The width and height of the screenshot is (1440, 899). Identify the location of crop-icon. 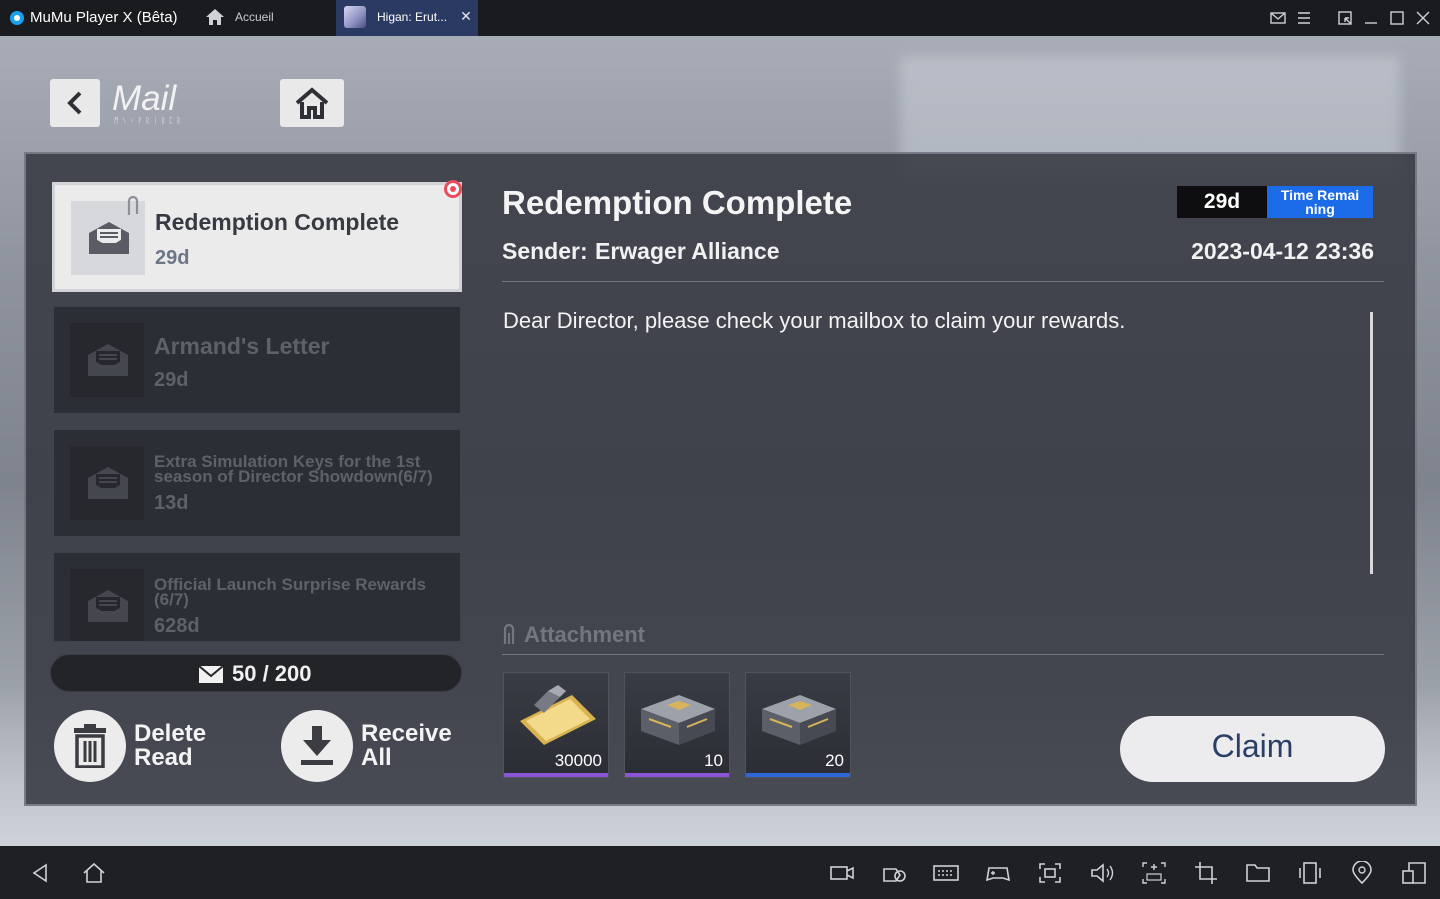
(1206, 873).